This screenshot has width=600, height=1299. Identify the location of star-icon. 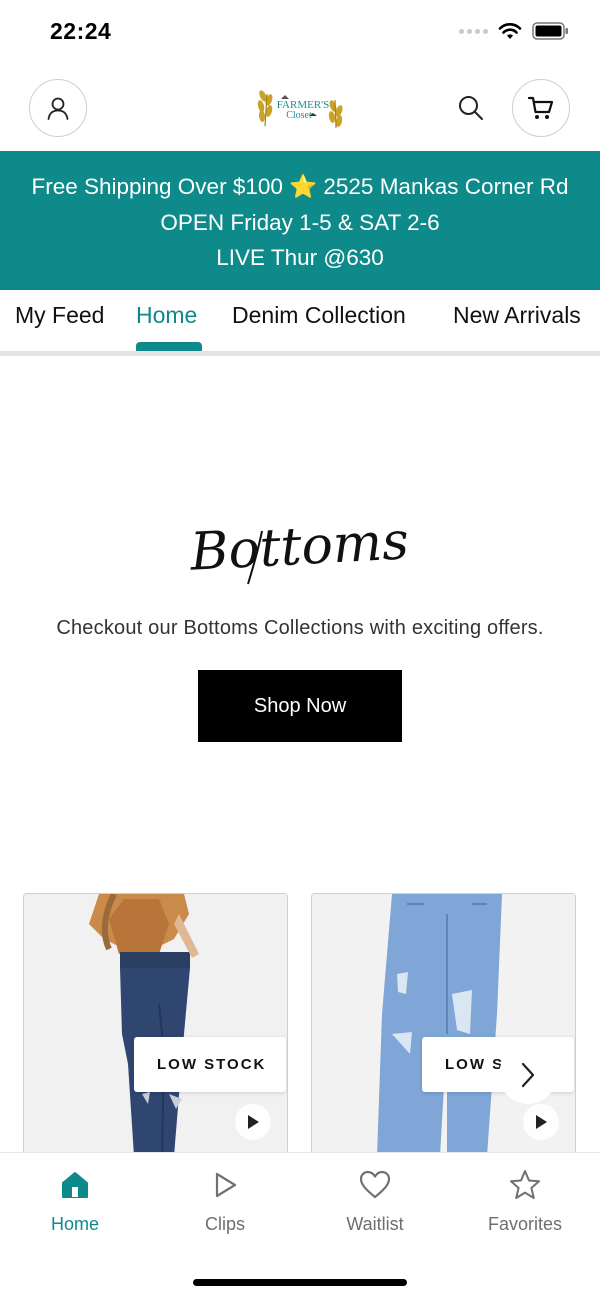
(525, 1185).